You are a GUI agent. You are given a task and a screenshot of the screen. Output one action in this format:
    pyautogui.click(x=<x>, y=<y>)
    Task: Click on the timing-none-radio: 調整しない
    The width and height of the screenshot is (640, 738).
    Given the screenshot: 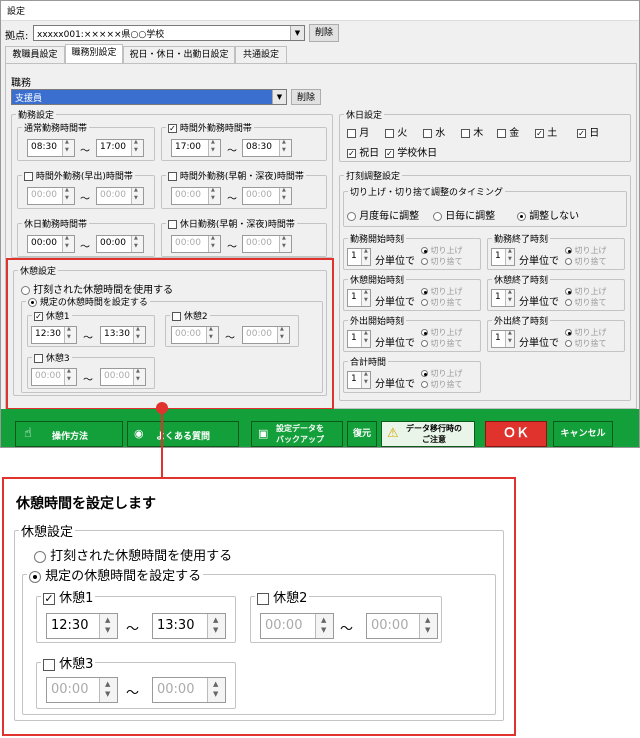 What is the action you would take?
    pyautogui.click(x=548, y=214)
    